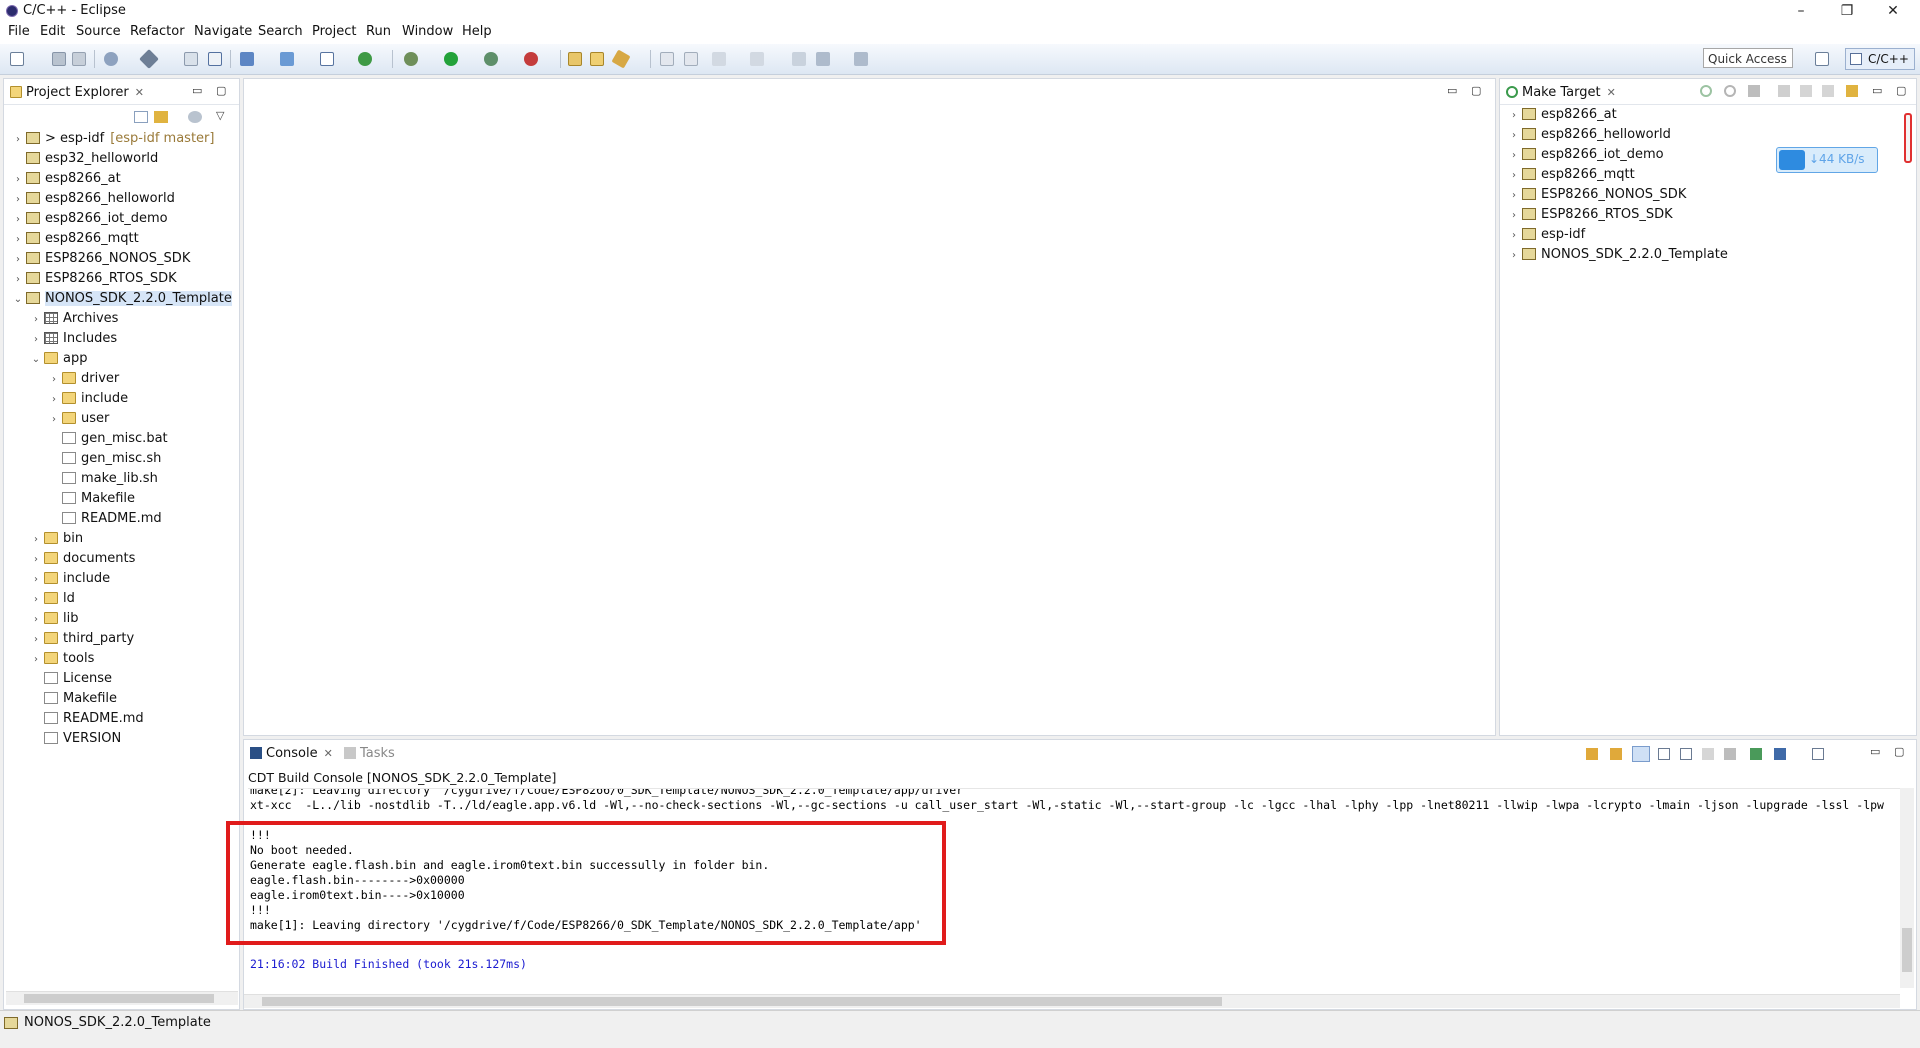  Describe the element at coordinates (1880, 59) in the screenshot. I see `perspective-cpp-button: C/C++` at that location.